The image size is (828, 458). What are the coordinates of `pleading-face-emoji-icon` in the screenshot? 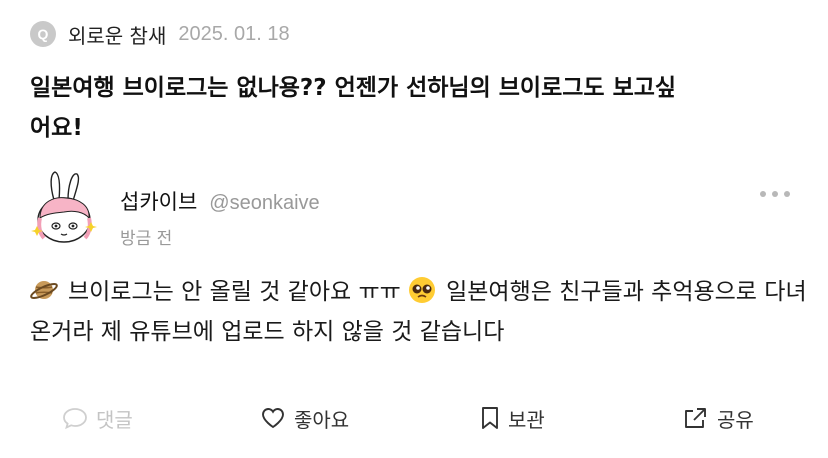 It's located at (422, 290).